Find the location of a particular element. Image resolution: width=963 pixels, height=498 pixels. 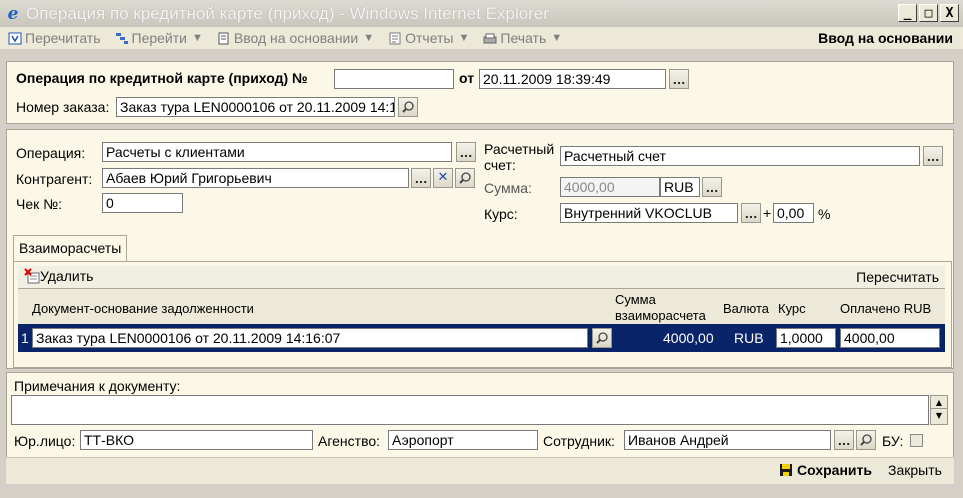

sum-label: Сумма: is located at coordinates (508, 188).